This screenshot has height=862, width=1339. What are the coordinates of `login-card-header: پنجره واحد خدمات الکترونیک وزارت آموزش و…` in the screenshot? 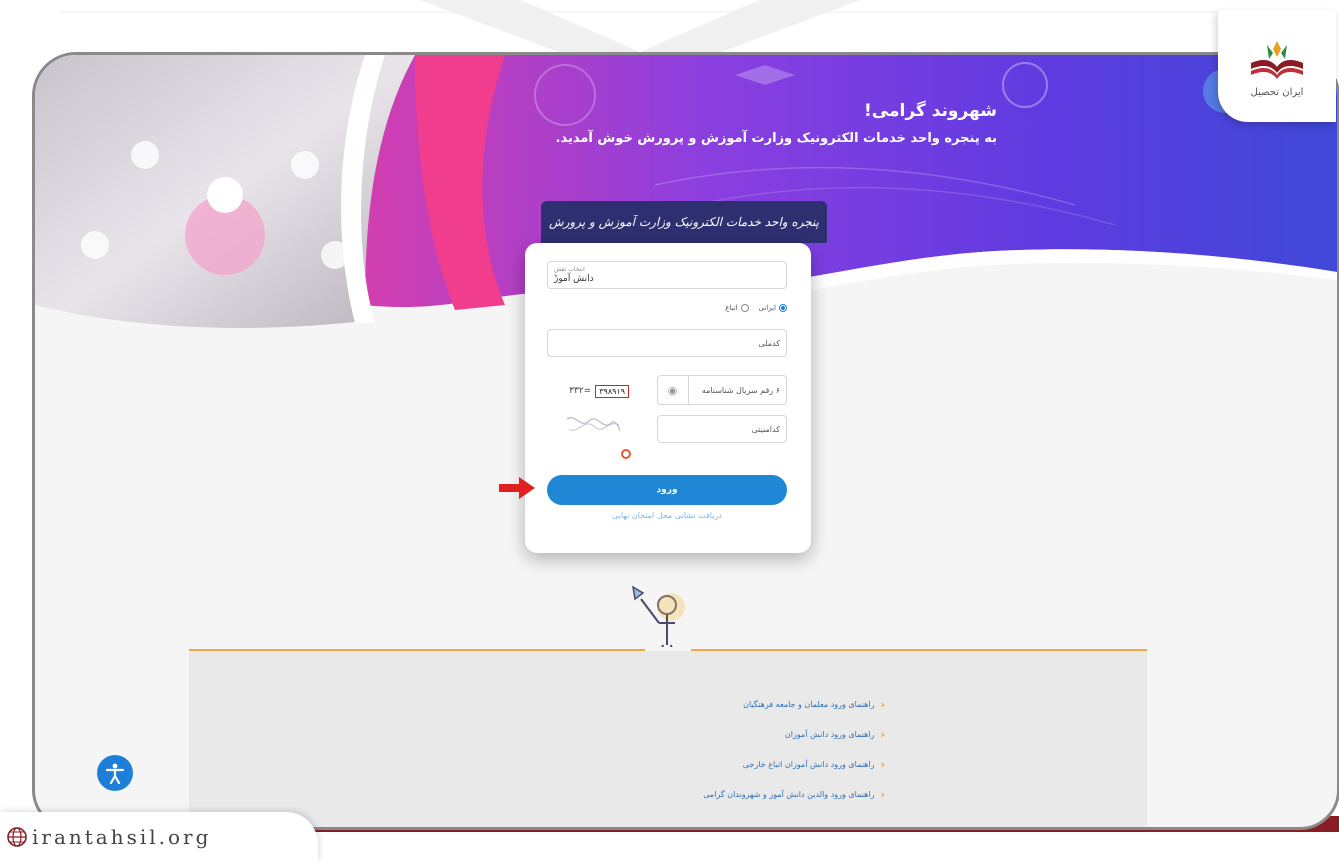 It's located at (684, 222).